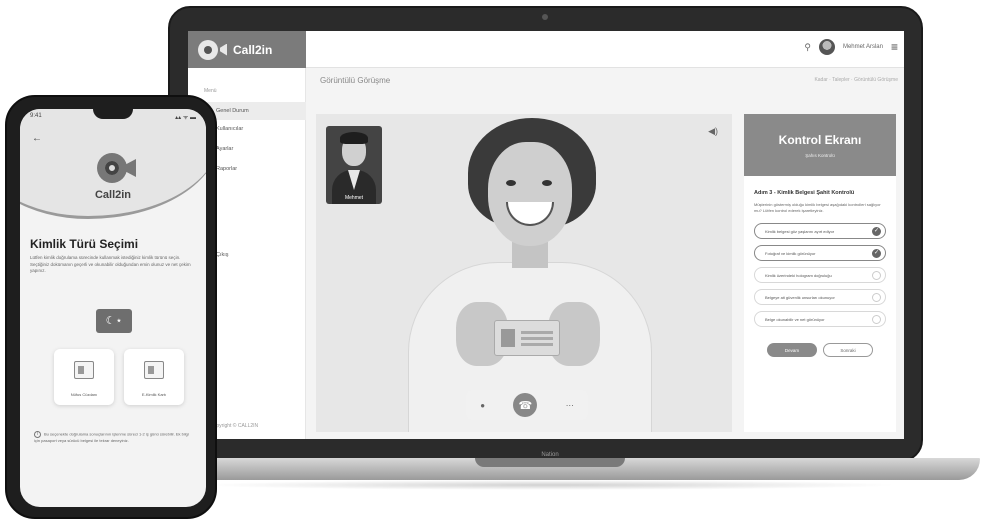  Describe the element at coordinates (545, 17) in the screenshot. I see `laptop-camera` at that location.